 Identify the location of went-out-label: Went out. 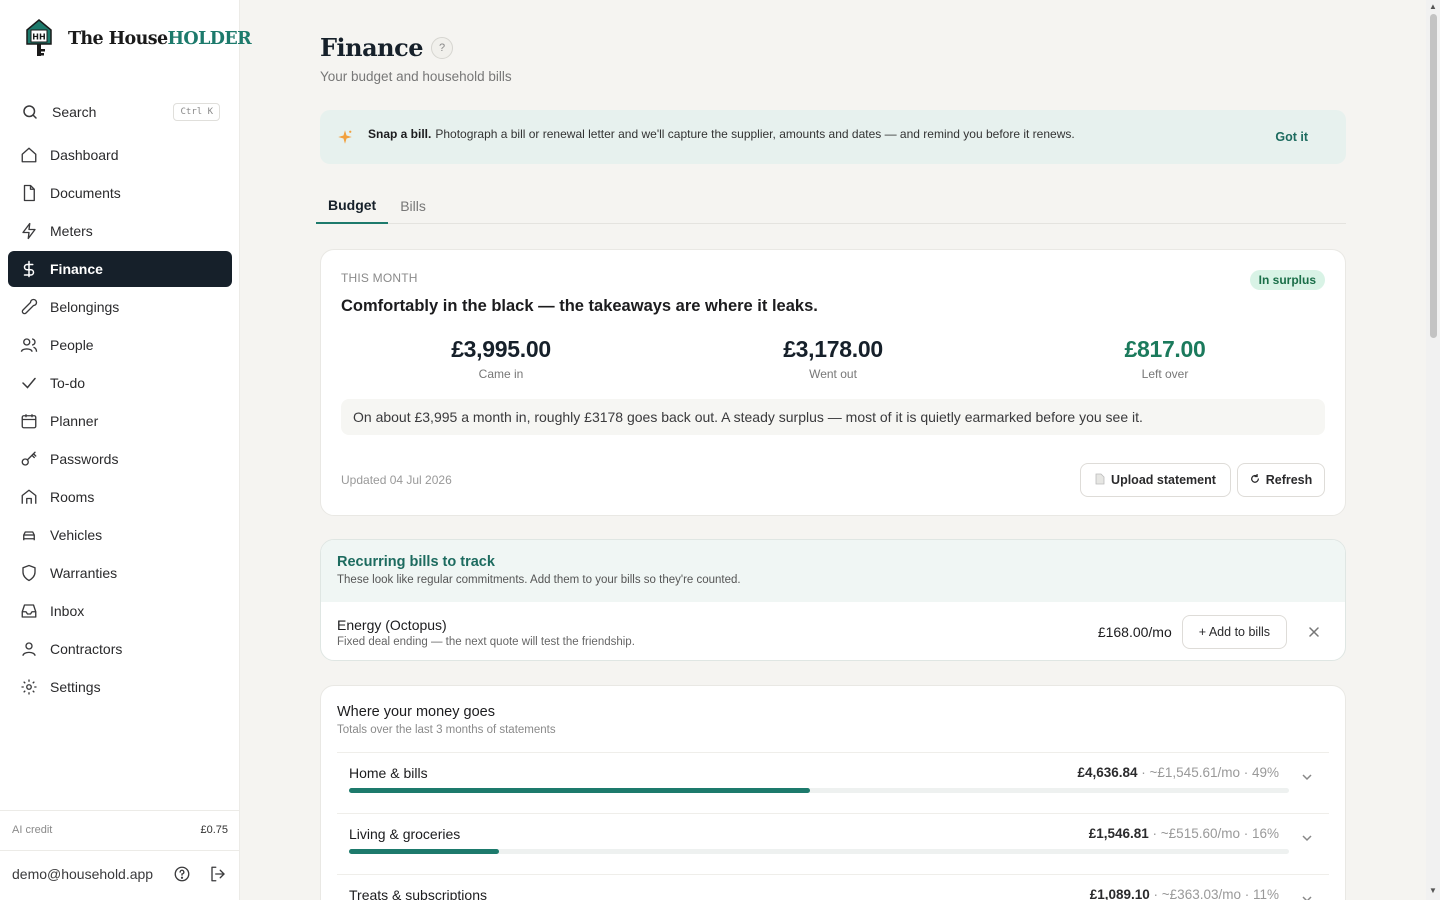
(833, 374).